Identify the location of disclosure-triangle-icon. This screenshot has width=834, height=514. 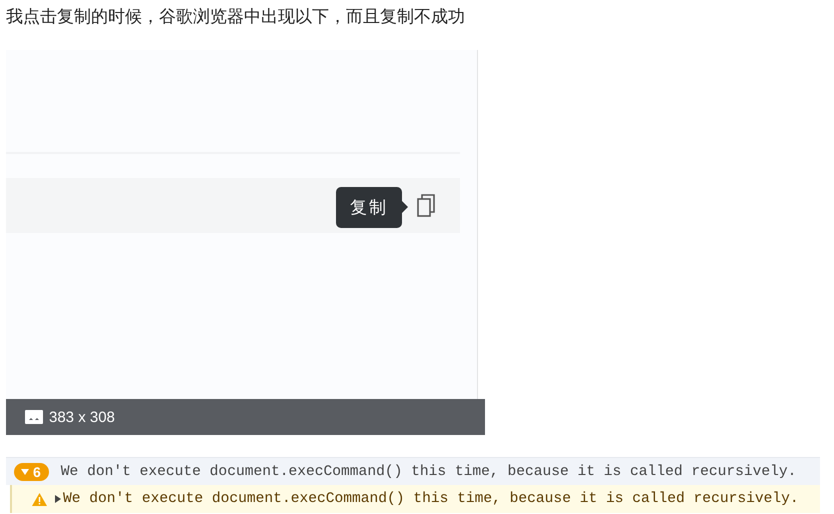
(58, 499).